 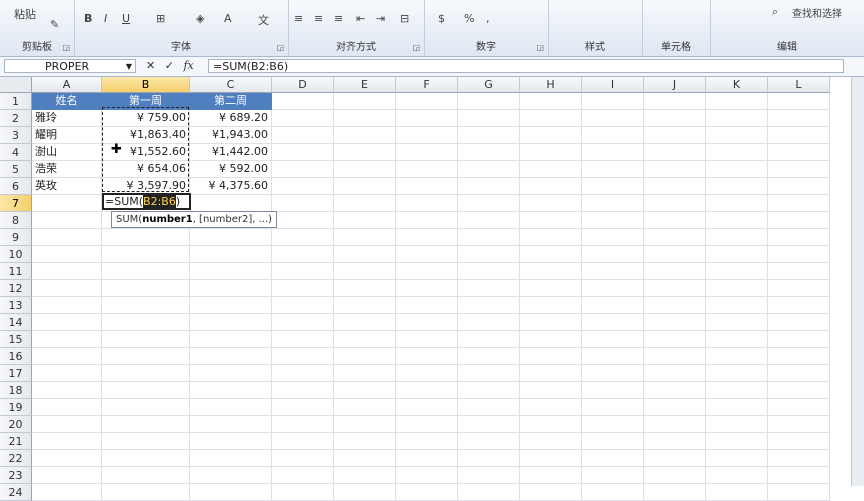 What do you see at coordinates (231, 322) in the screenshot?
I see `cell-c14` at bounding box center [231, 322].